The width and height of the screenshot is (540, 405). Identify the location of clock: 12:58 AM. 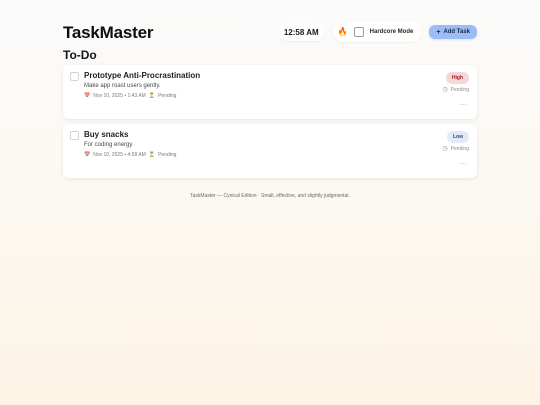
(301, 32).